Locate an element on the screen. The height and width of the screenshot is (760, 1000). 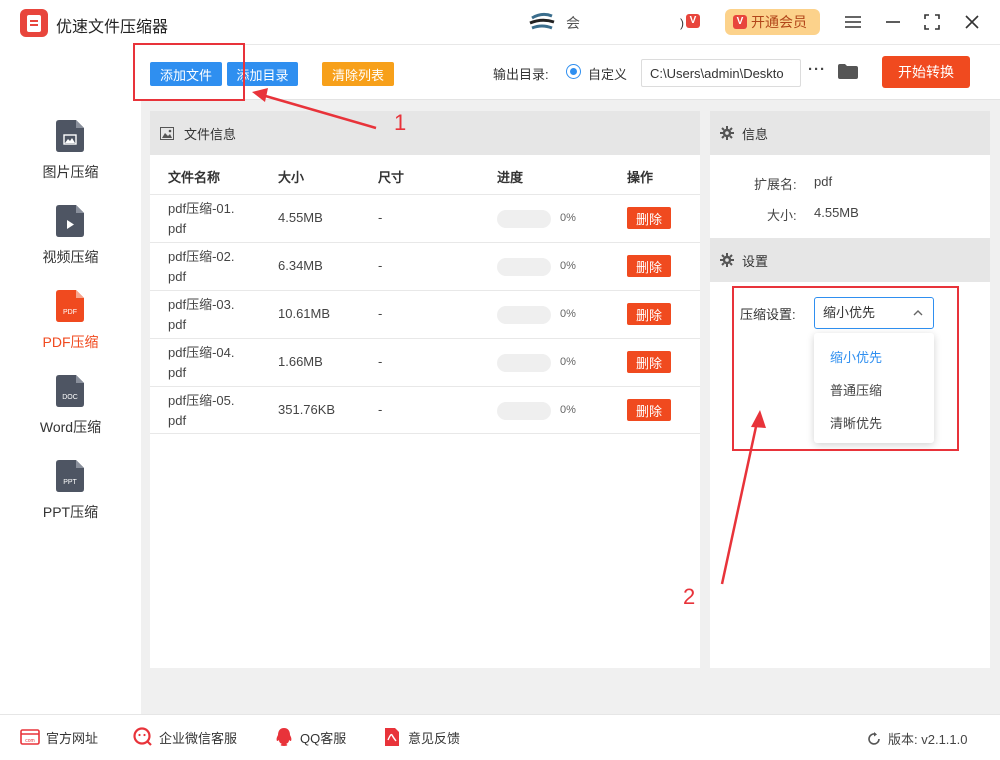
start-convert-button: 开始转换 is located at coordinates (926, 72).